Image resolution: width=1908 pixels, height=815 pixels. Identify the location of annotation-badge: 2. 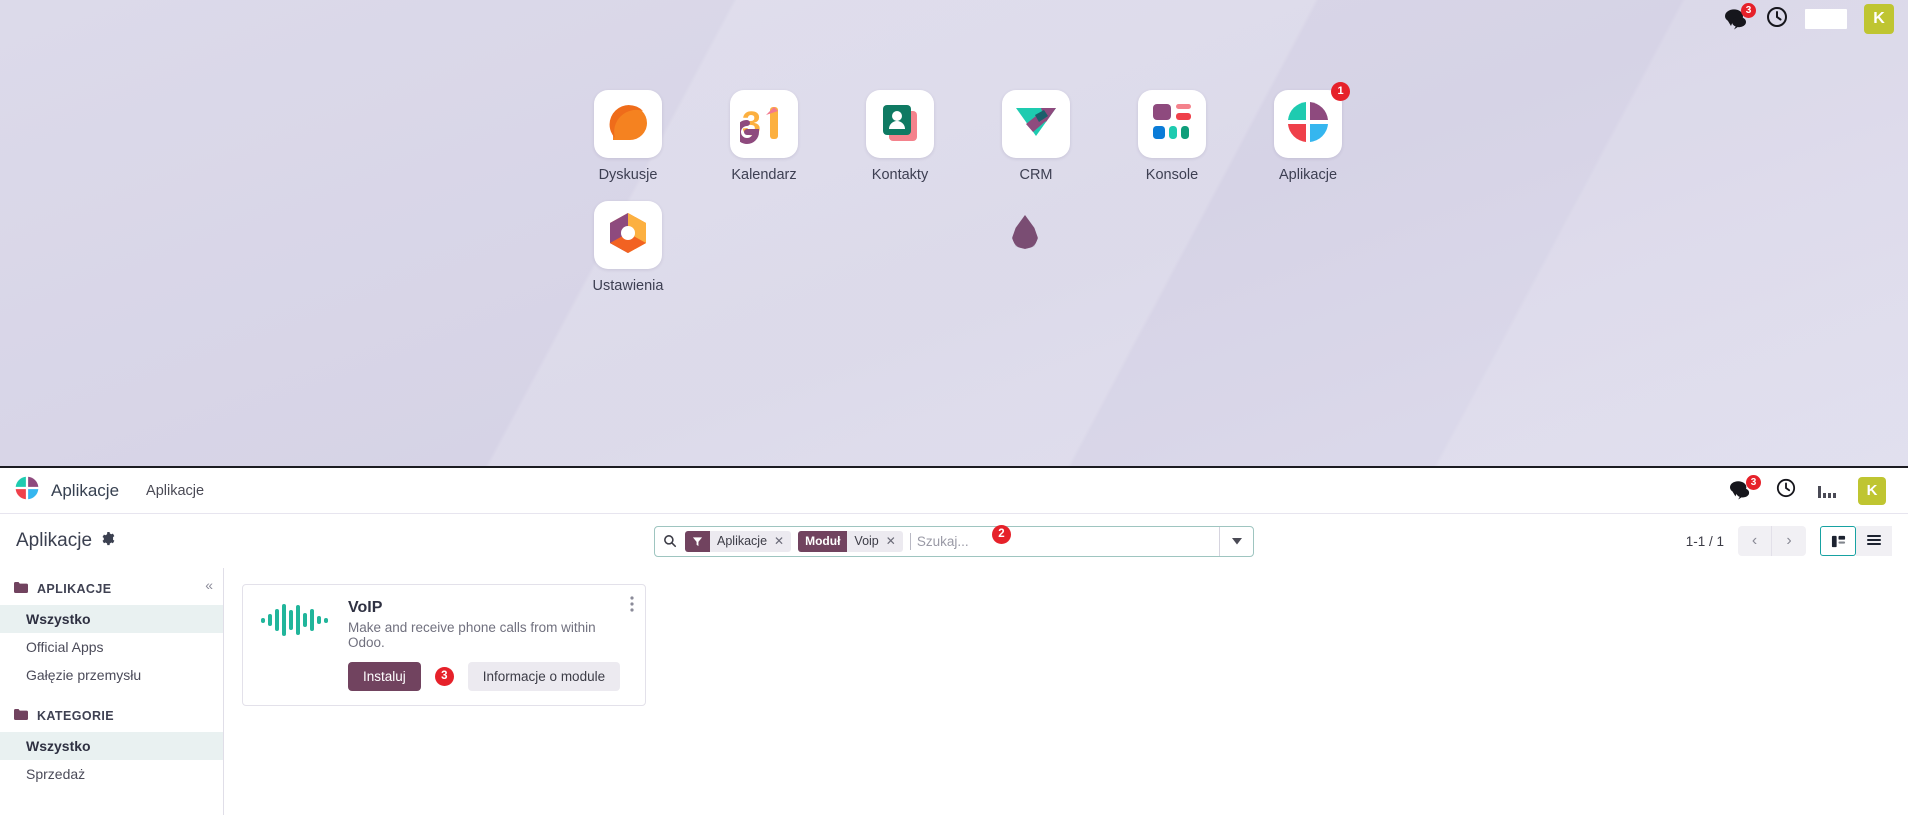
(1001, 534).